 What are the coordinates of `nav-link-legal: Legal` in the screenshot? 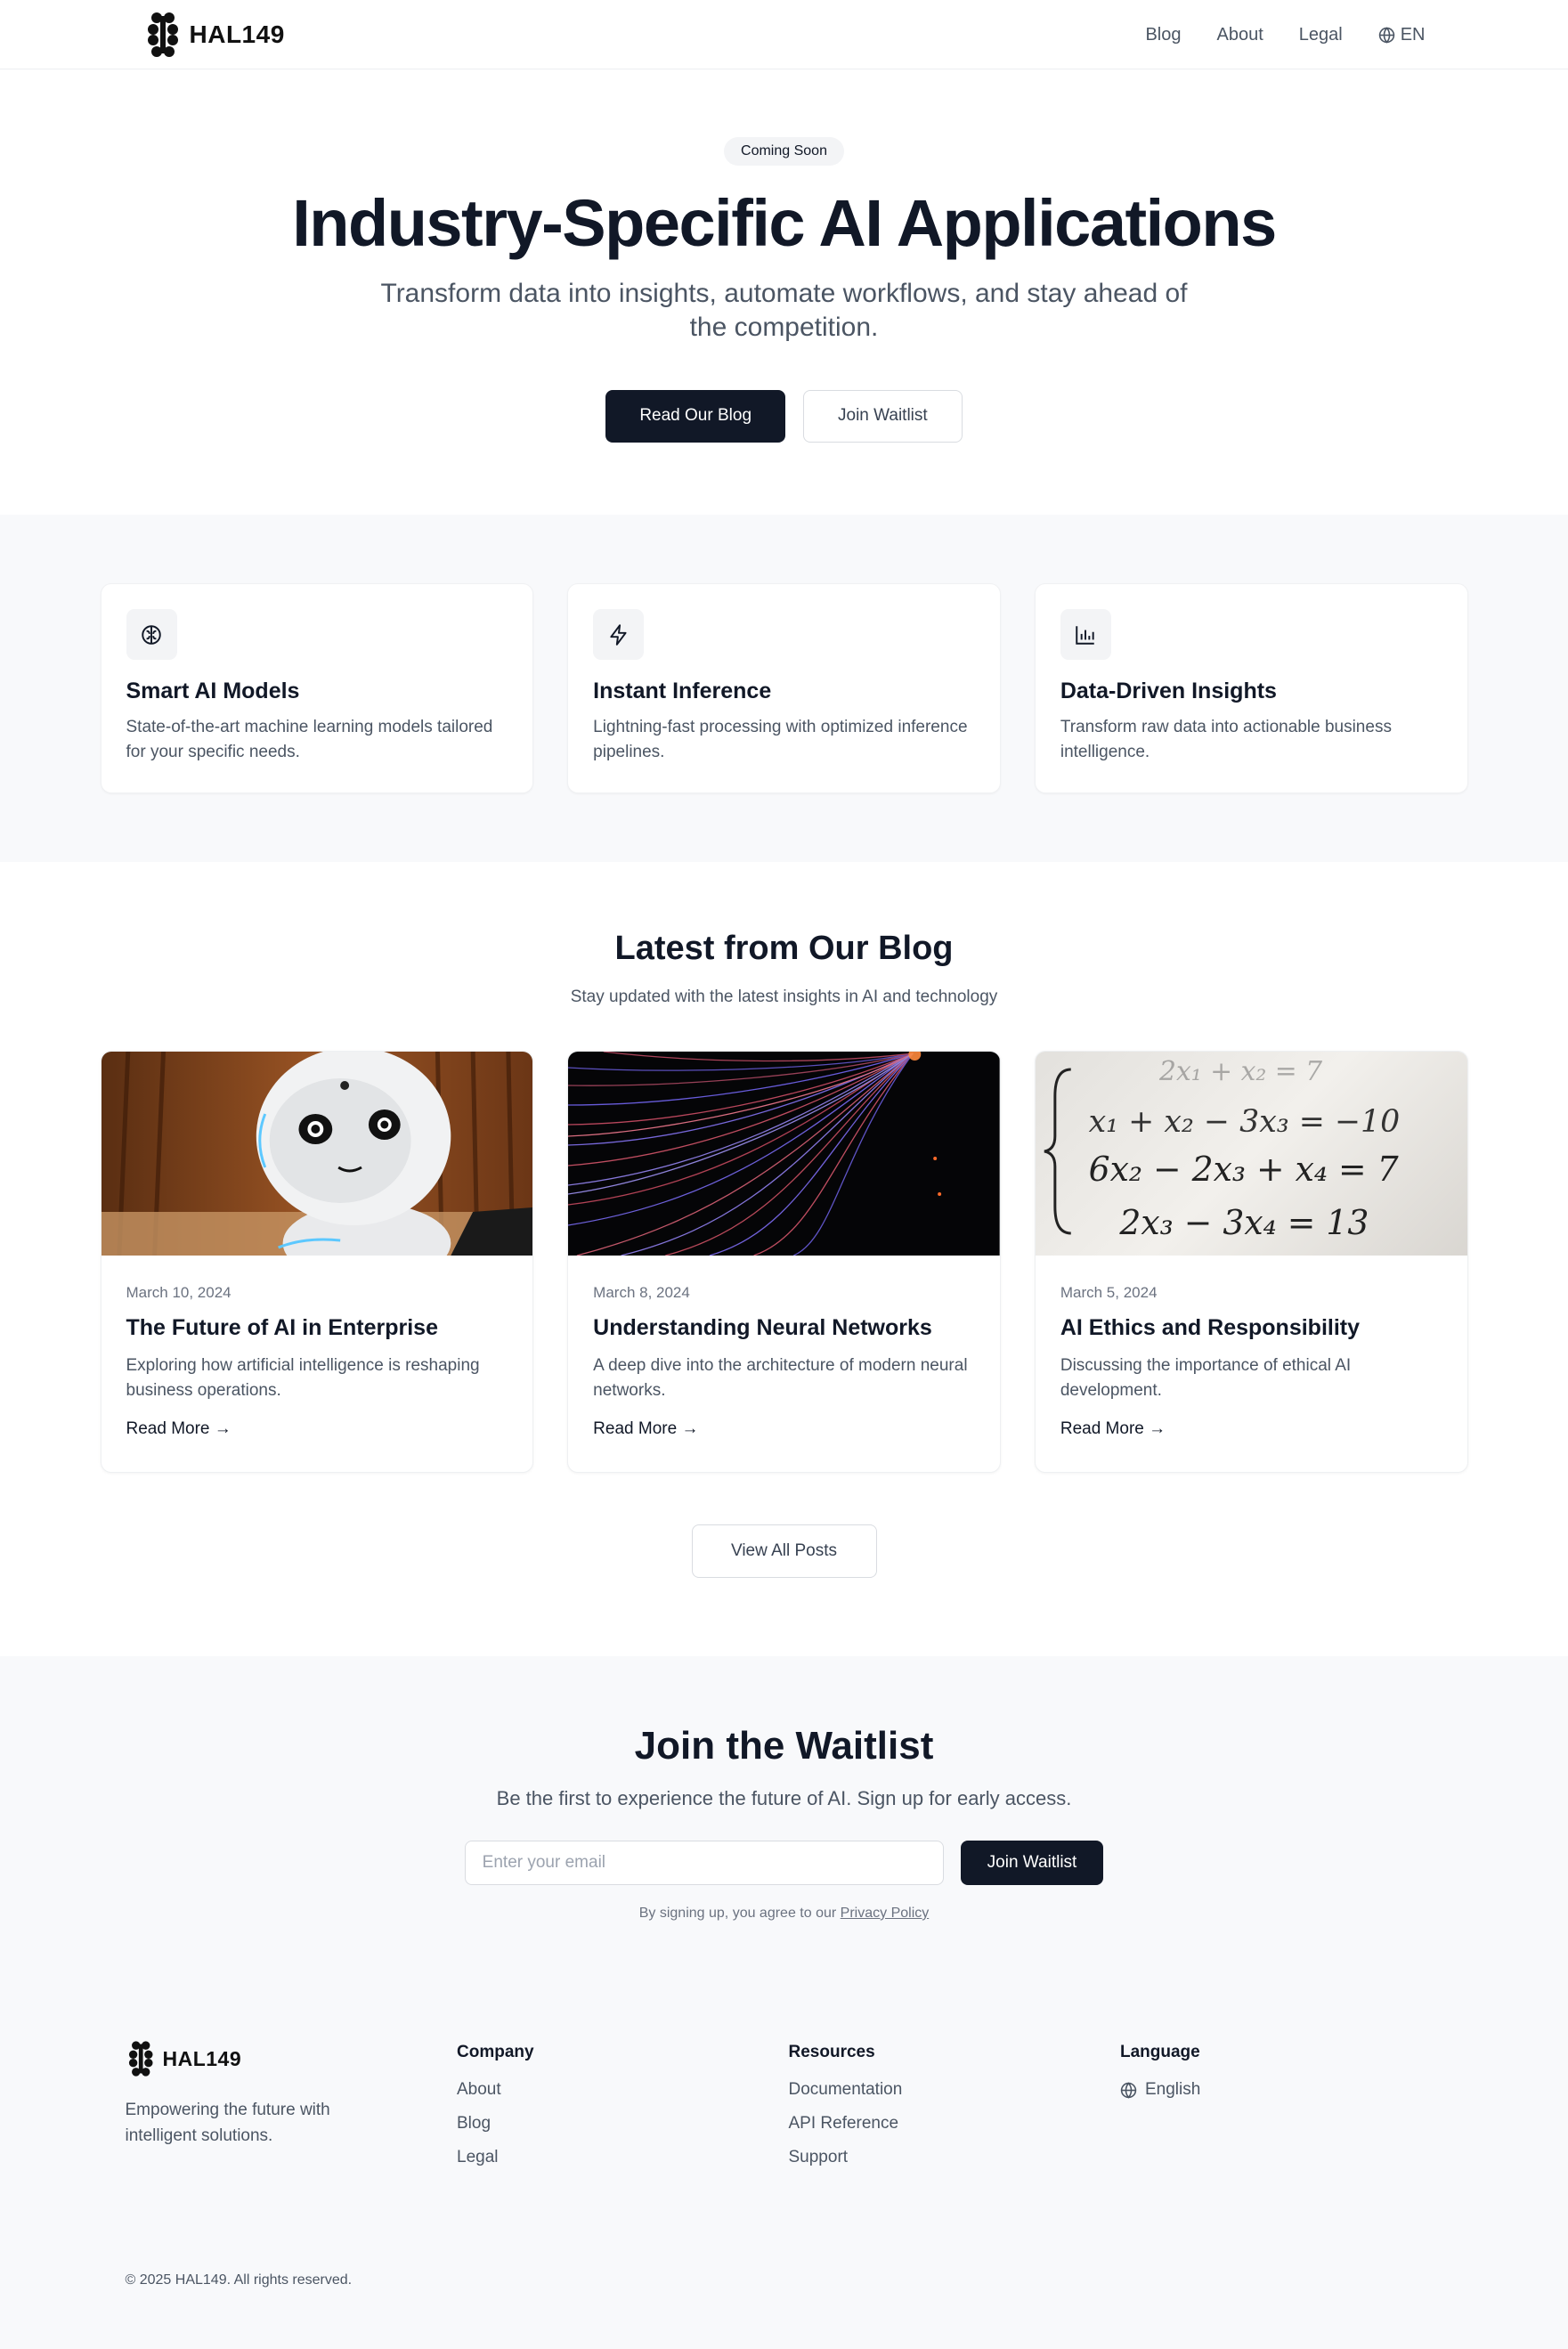 It's located at (1321, 35).